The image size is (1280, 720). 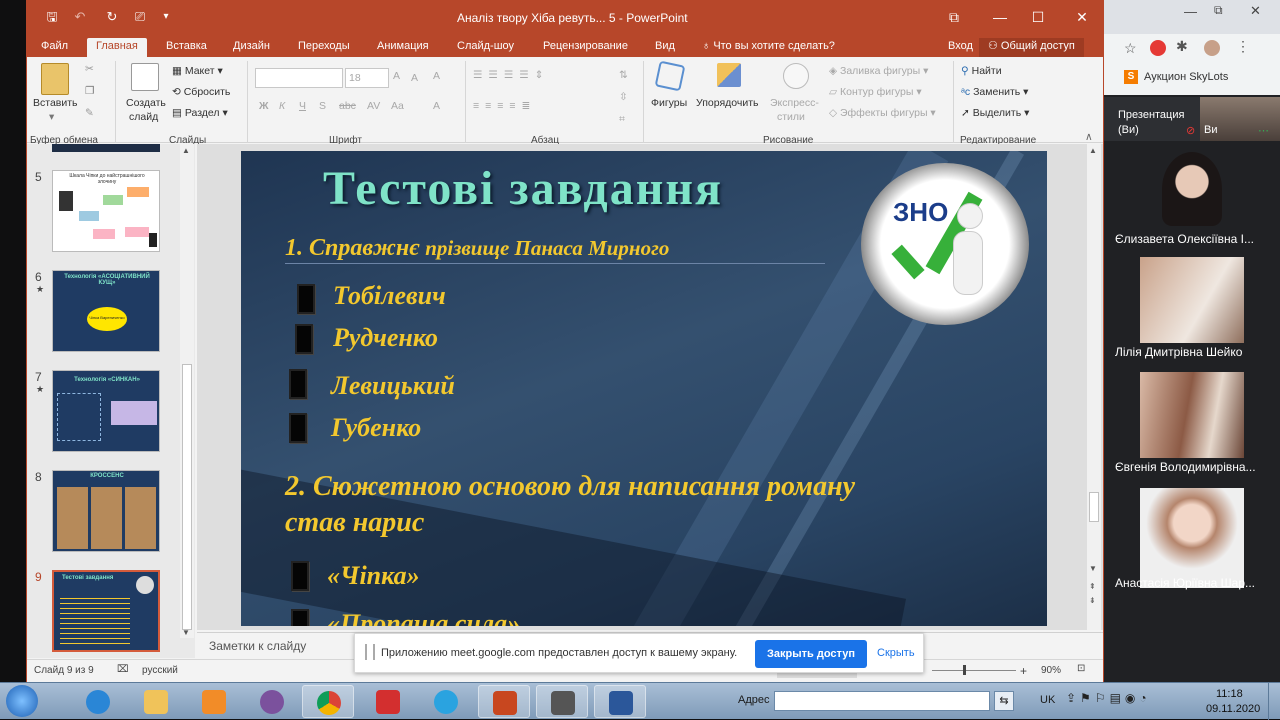 What do you see at coordinates (622, 119) in the screenshot?
I see `smartart-icon: ⌗` at bounding box center [622, 119].